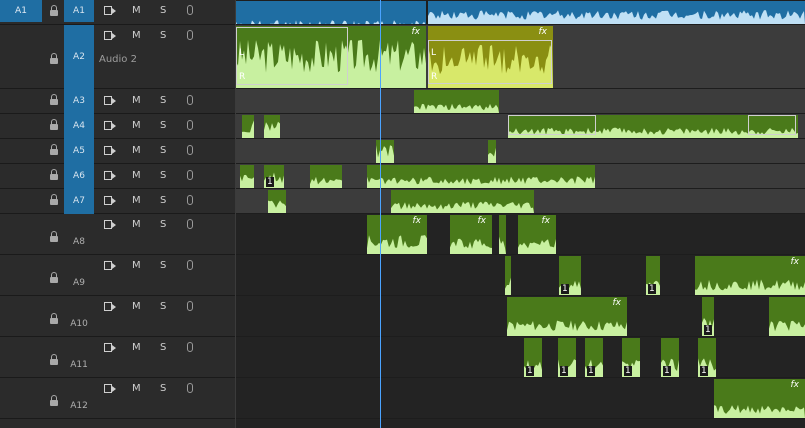 The height and width of the screenshot is (428, 805). Describe the element at coordinates (79, 201) in the screenshot. I see `track-target-a7: A7` at that location.